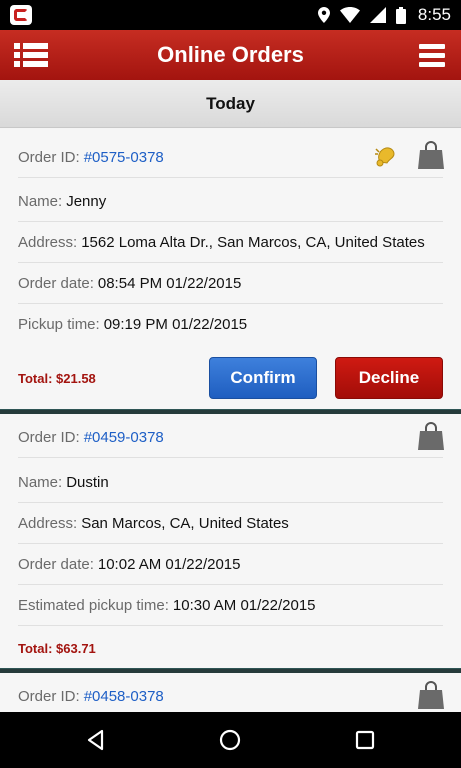 Image resolution: width=461 pixels, height=768 pixels. I want to click on confirm-button: Confirm, so click(263, 378).